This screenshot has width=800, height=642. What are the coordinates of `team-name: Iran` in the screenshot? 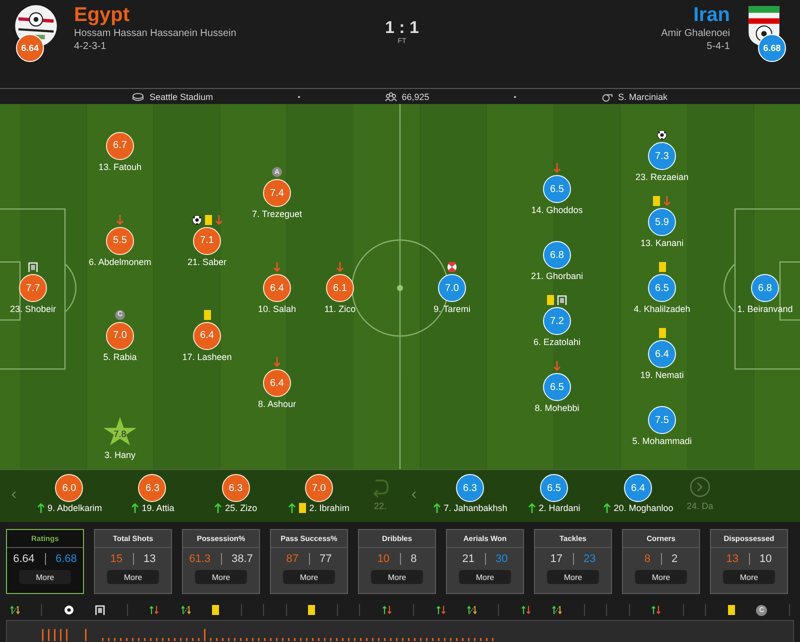 It's located at (711, 15).